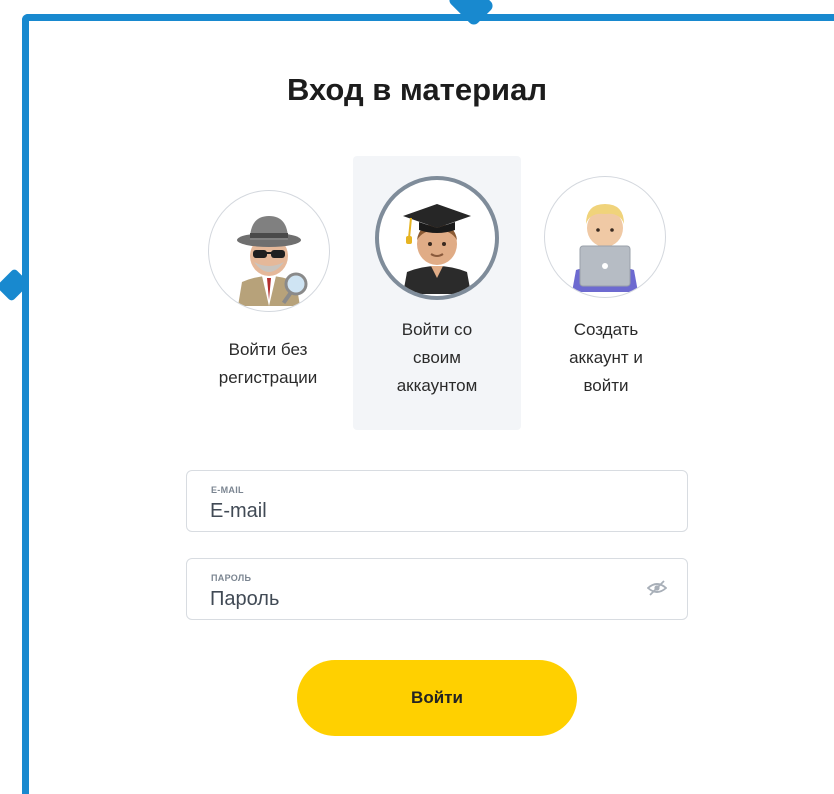  Describe the element at coordinates (268, 363) in the screenshot. I see `option-label: Войти без регистрации` at that location.